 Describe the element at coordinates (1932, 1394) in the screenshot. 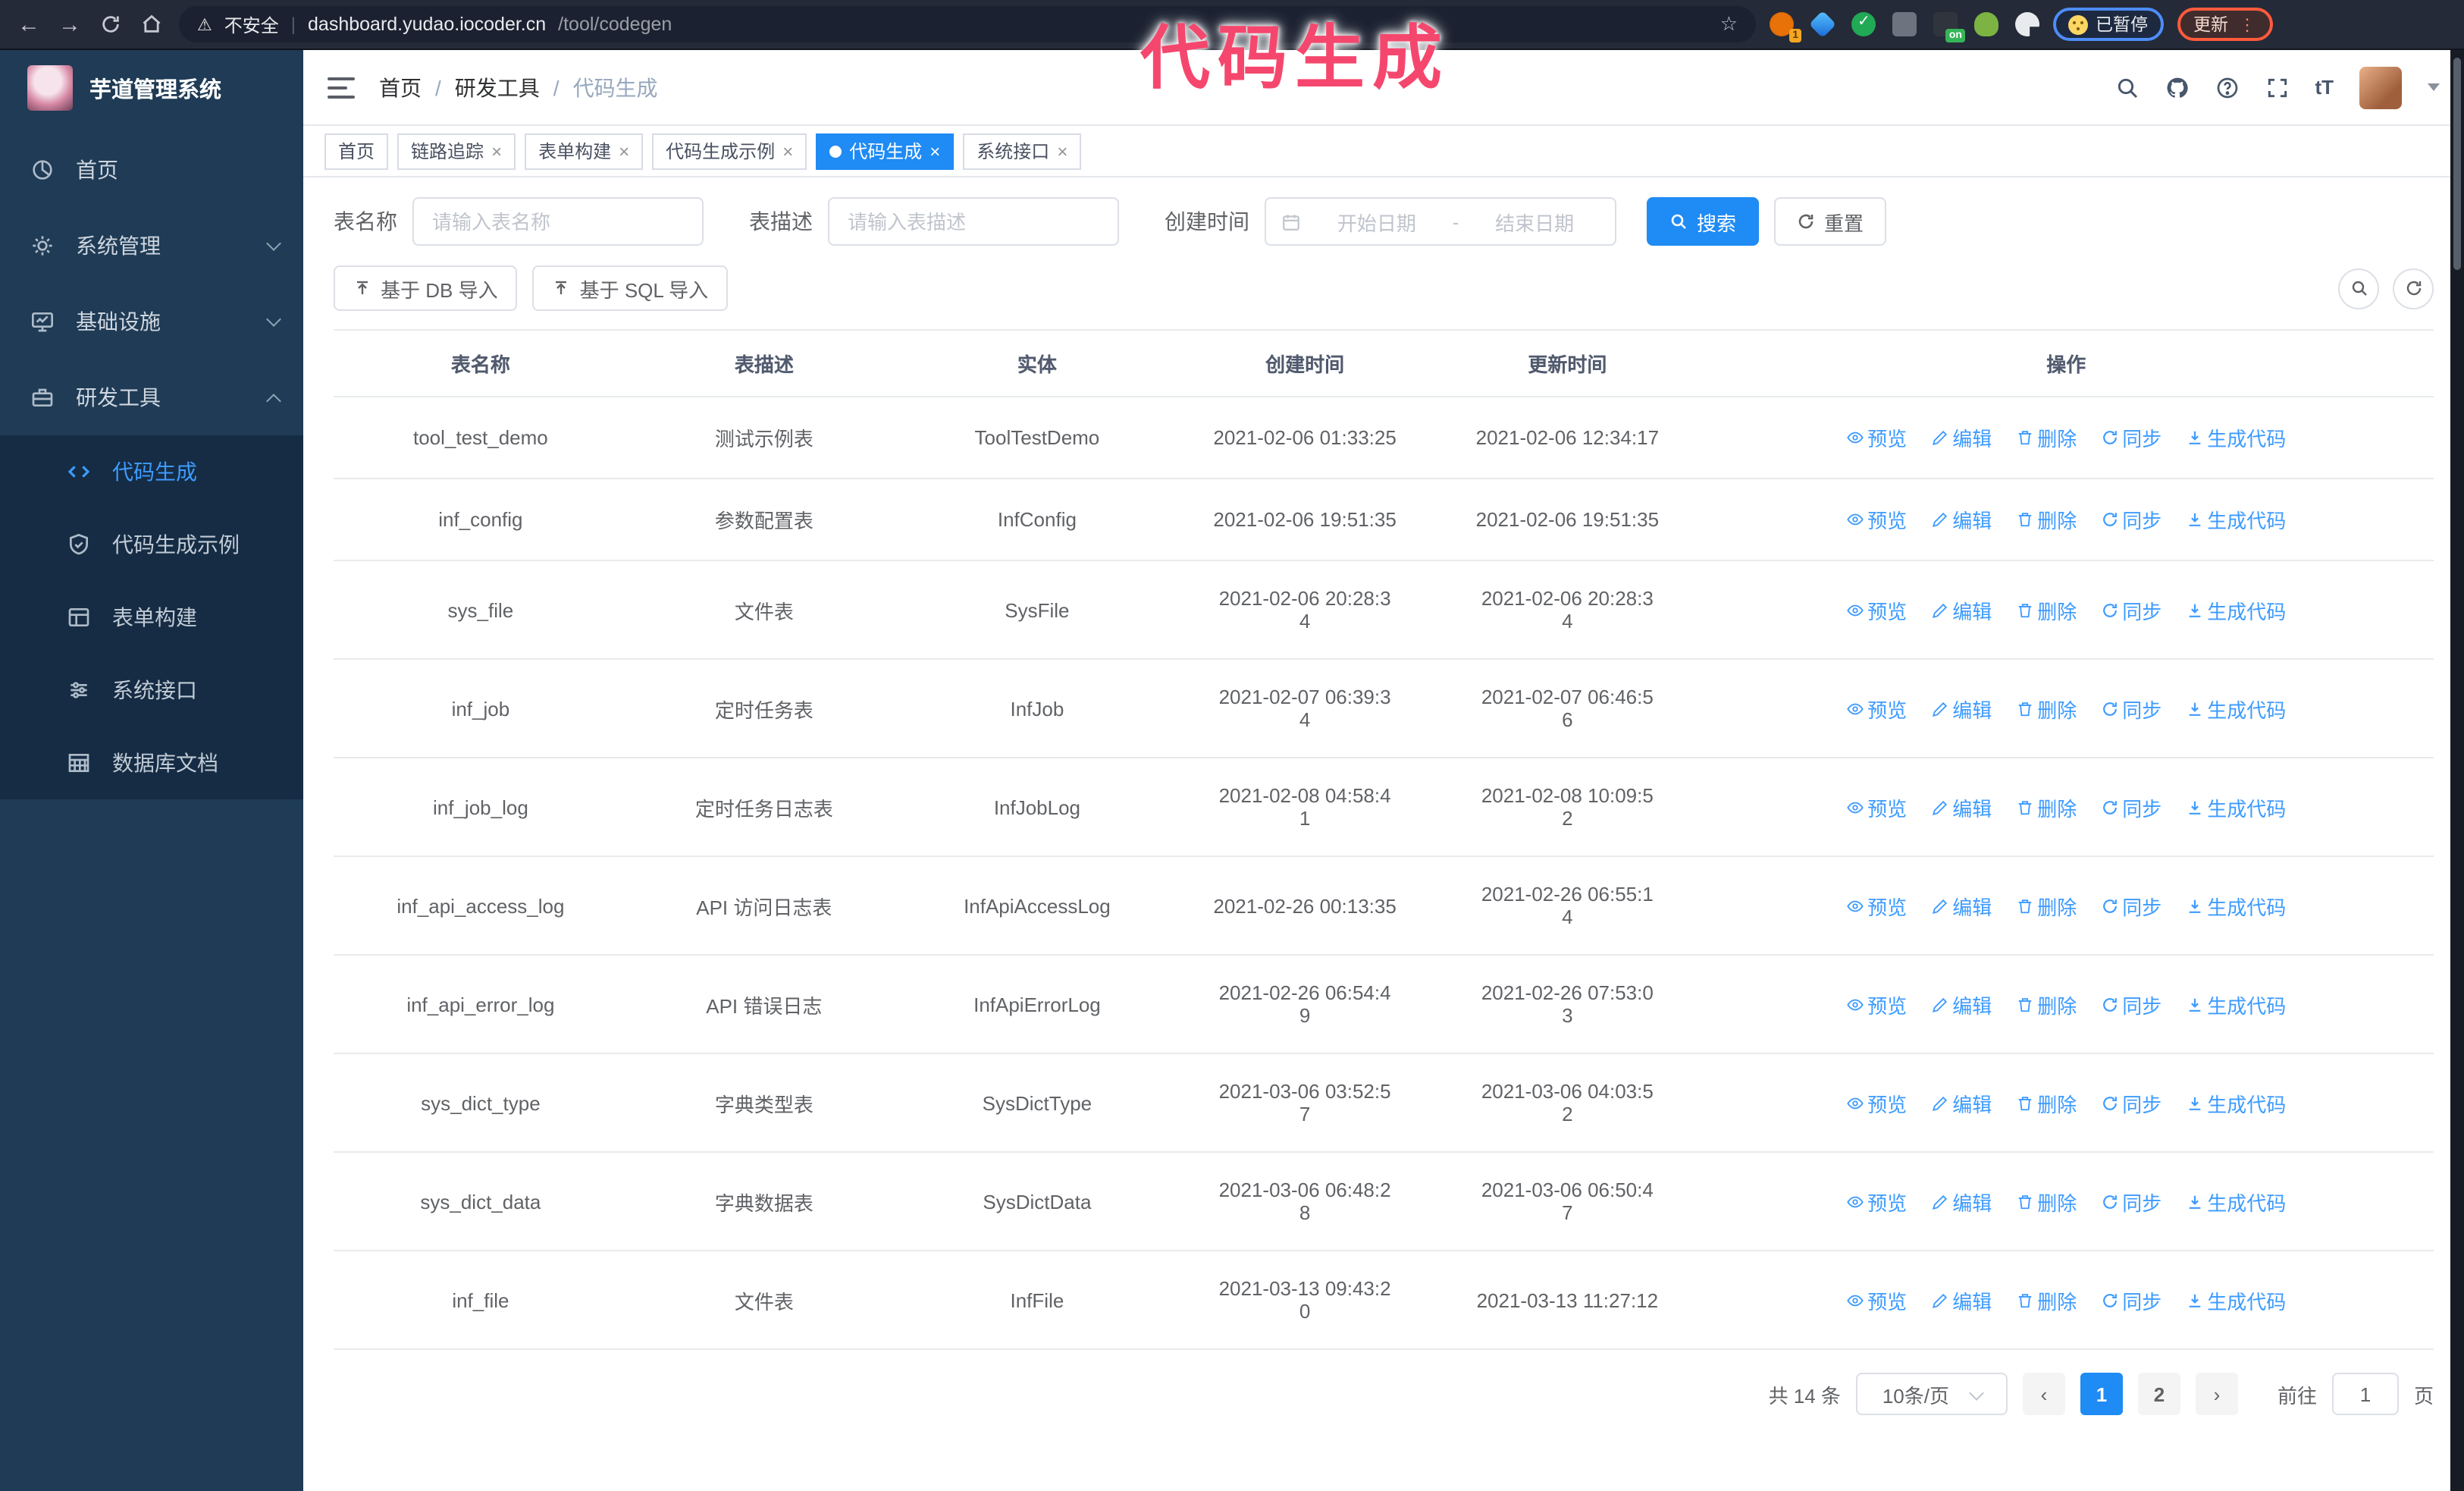

I see `page-size-select: 10条/页` at that location.